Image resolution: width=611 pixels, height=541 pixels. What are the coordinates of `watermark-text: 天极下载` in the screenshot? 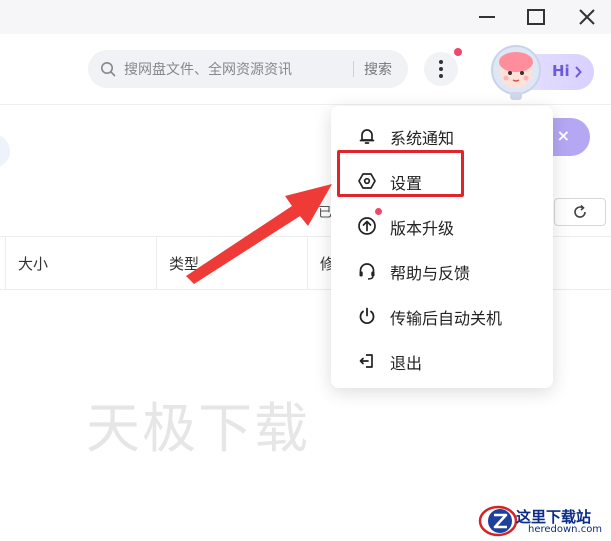 It's located at (198, 428).